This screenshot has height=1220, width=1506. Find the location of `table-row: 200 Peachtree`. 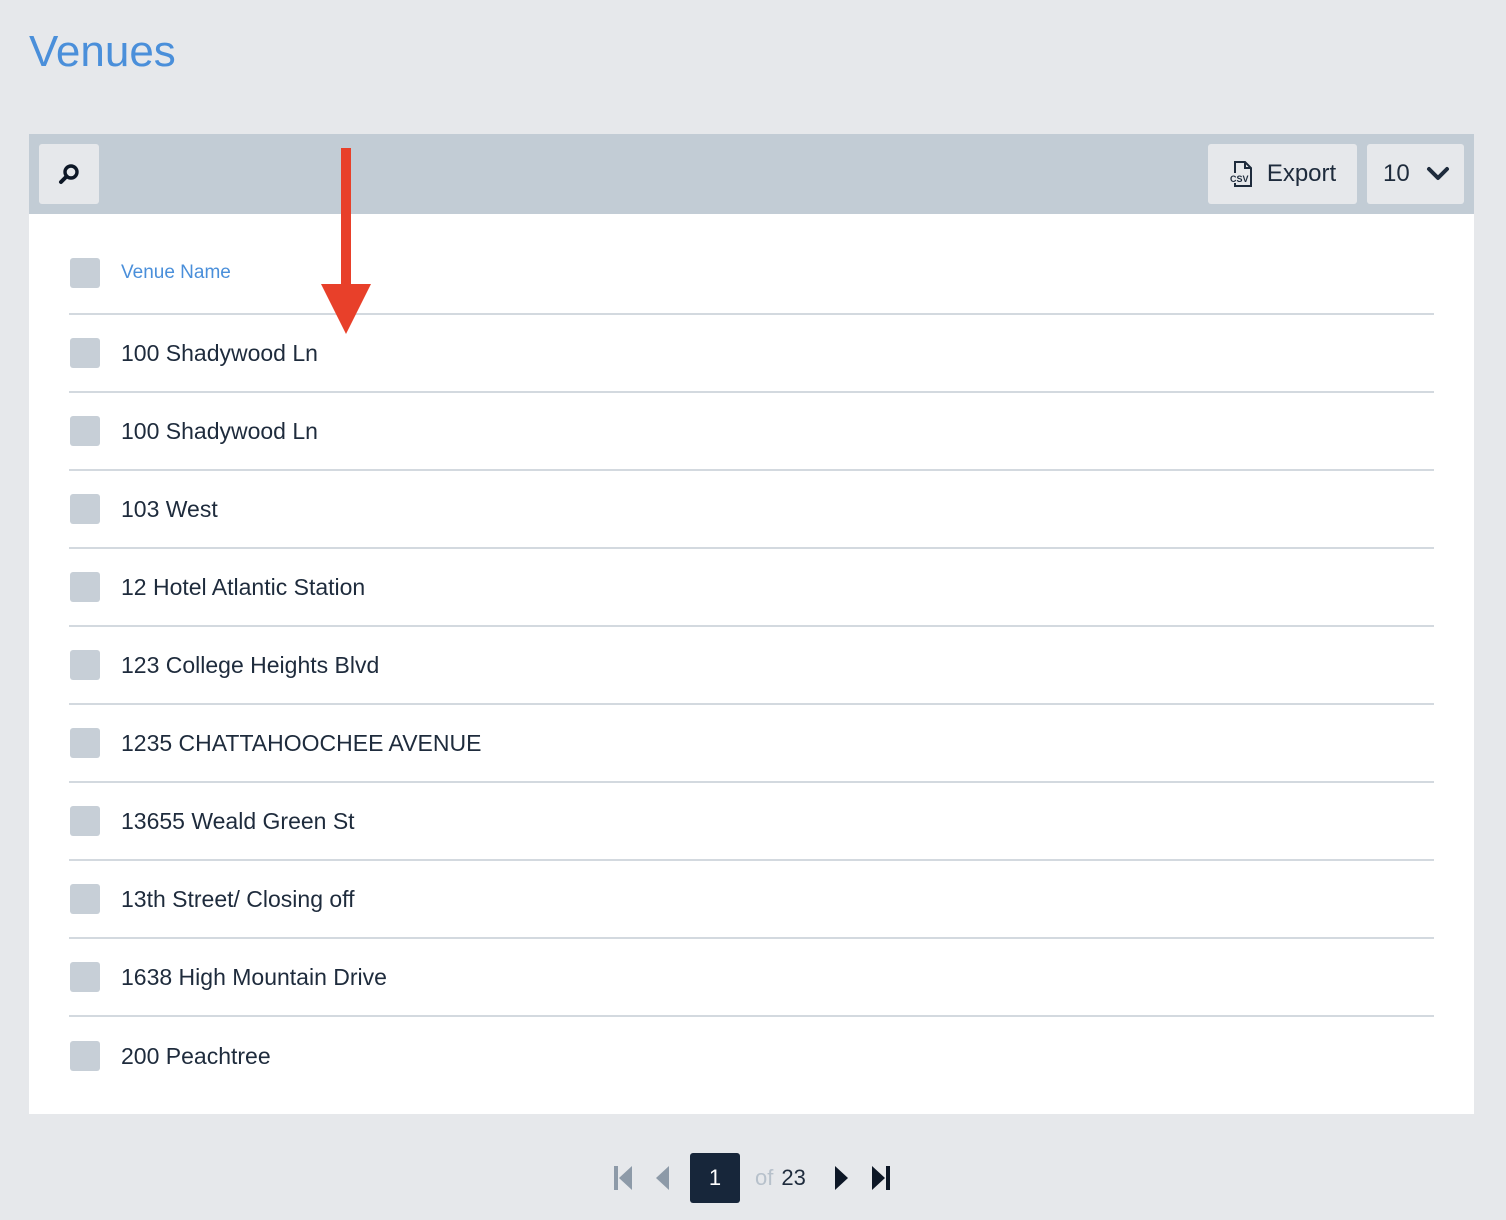

table-row: 200 Peachtree is located at coordinates (751, 1056).